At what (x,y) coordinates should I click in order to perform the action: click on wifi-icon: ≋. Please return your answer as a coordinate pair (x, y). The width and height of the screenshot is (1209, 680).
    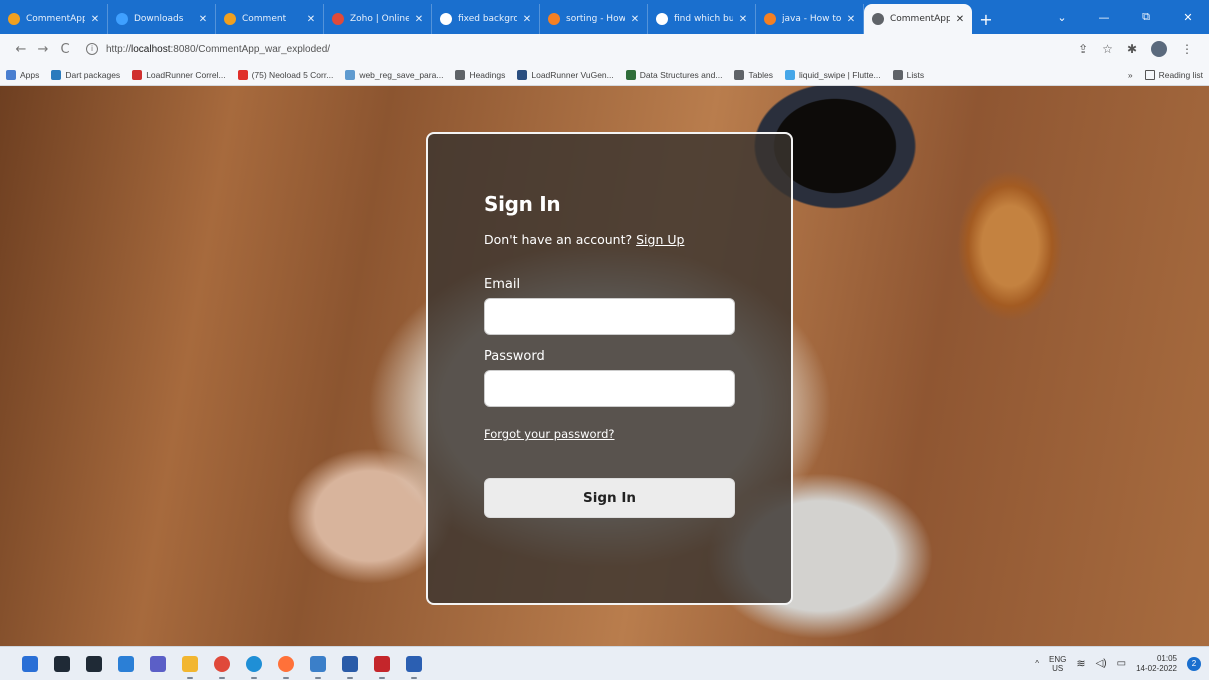
    Looking at the image, I should click on (1080, 663).